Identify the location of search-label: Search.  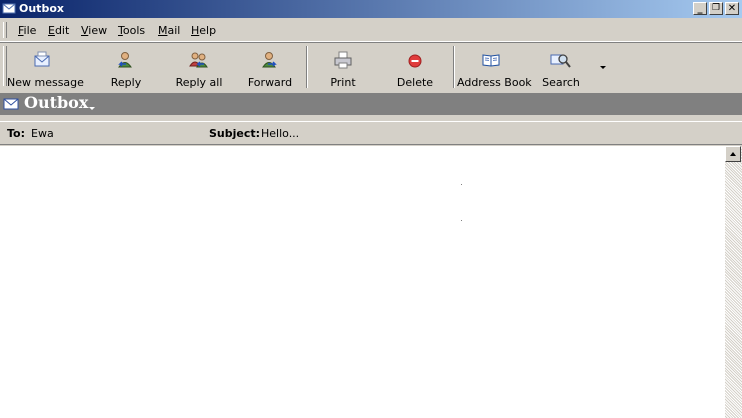
(561, 82).